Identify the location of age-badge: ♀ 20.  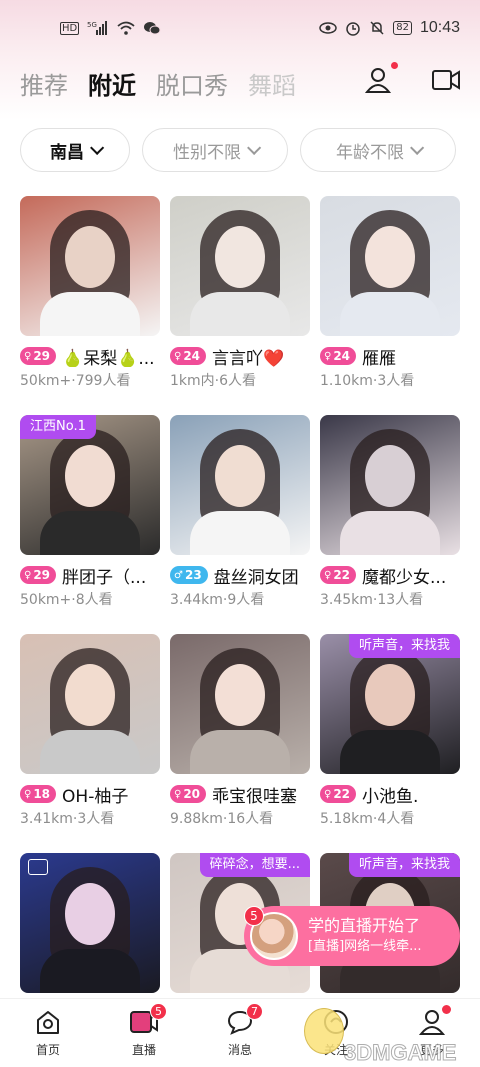
(188, 794).